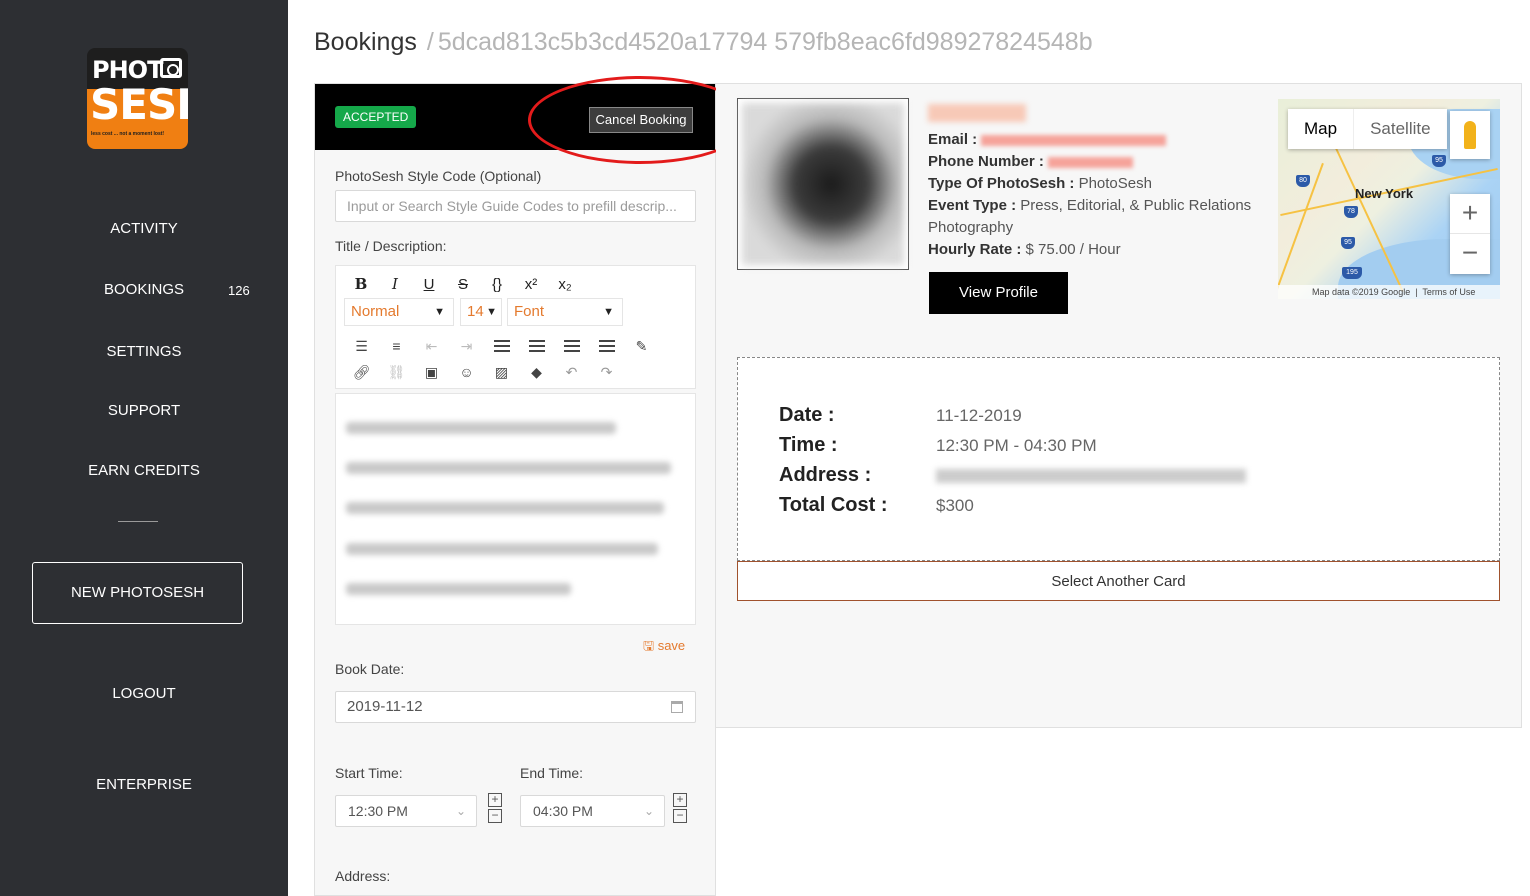 This screenshot has width=1530, height=896. What do you see at coordinates (650, 645) in the screenshot?
I see `save-icon: 🖫︎` at bounding box center [650, 645].